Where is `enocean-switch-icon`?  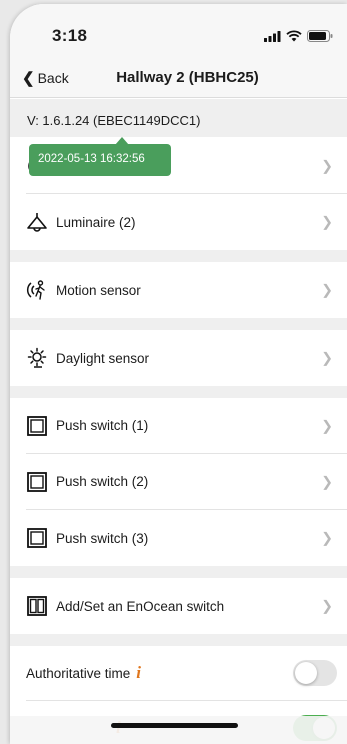
enocean-switch-icon is located at coordinates (37, 606).